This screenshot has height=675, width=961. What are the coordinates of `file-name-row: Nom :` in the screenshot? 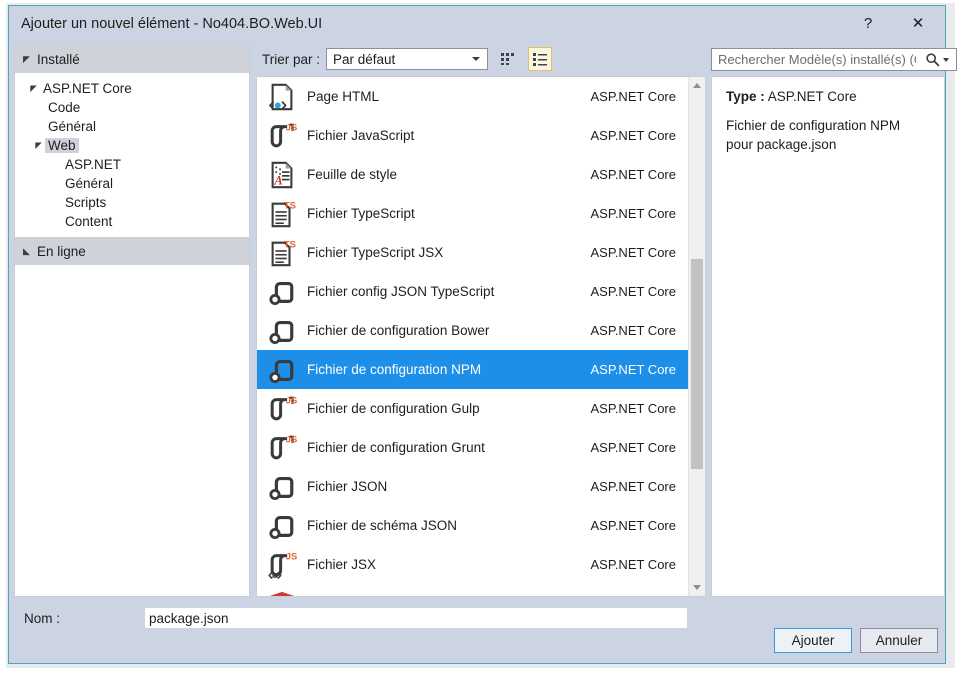 It's located at (477, 618).